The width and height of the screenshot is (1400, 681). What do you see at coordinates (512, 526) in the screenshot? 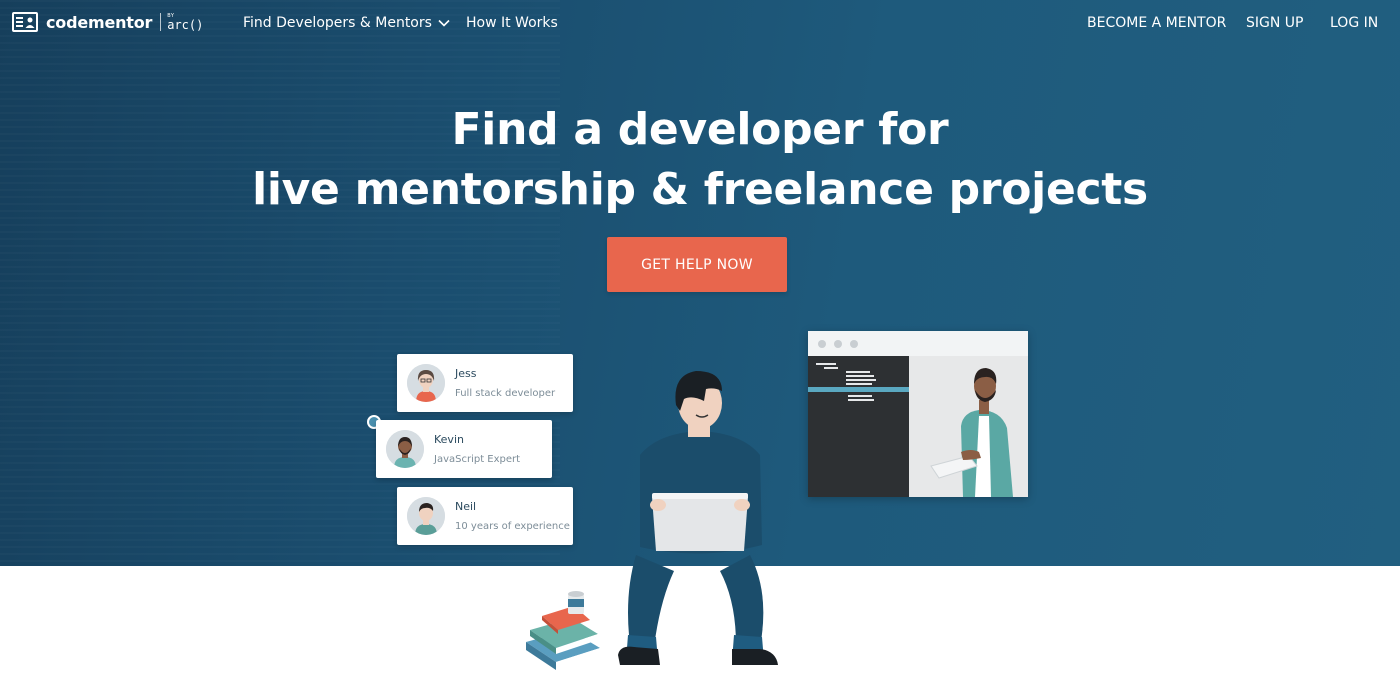
I see `mentor-role: 10 years of experience` at bounding box center [512, 526].